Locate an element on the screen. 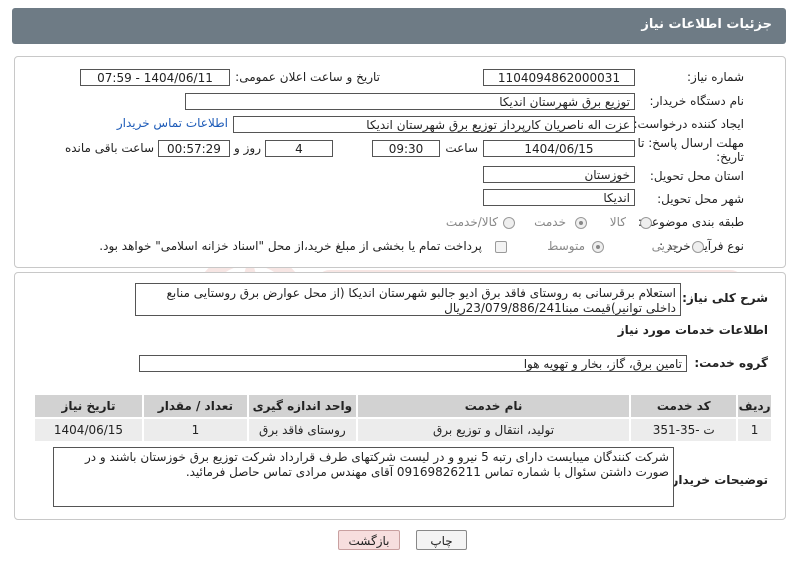 This screenshot has height=566, width=788. summary-label: شرح کلی نیاز: is located at coordinates (725, 298).